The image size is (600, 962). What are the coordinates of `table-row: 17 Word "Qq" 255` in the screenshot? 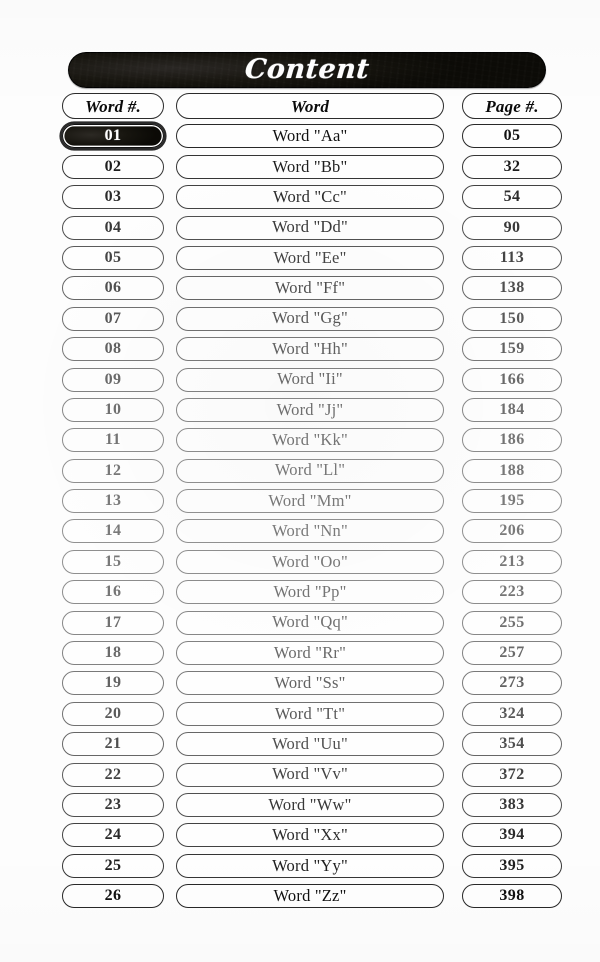 It's located at (300, 624).